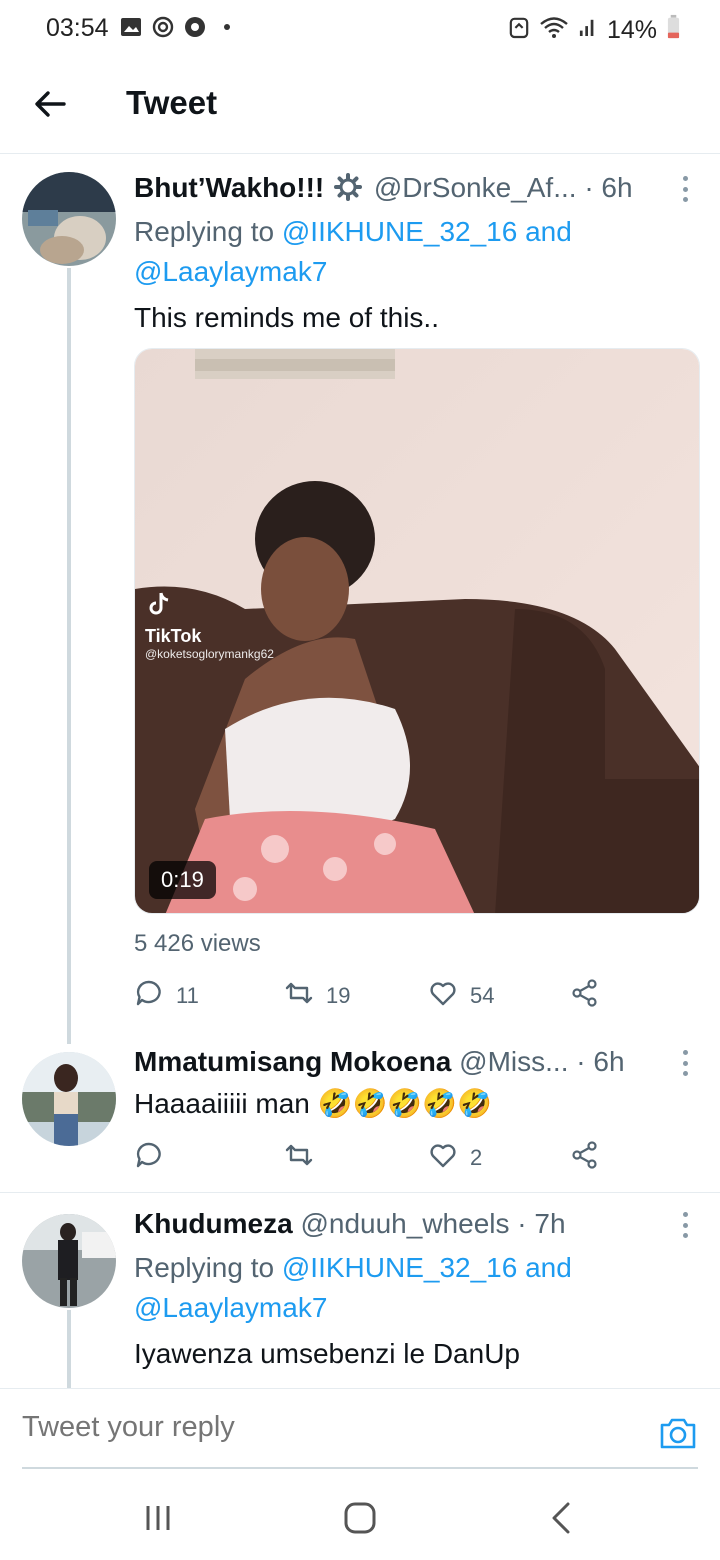 The height and width of the screenshot is (1560, 720). I want to click on back-arrow-icon, so click(50, 104).